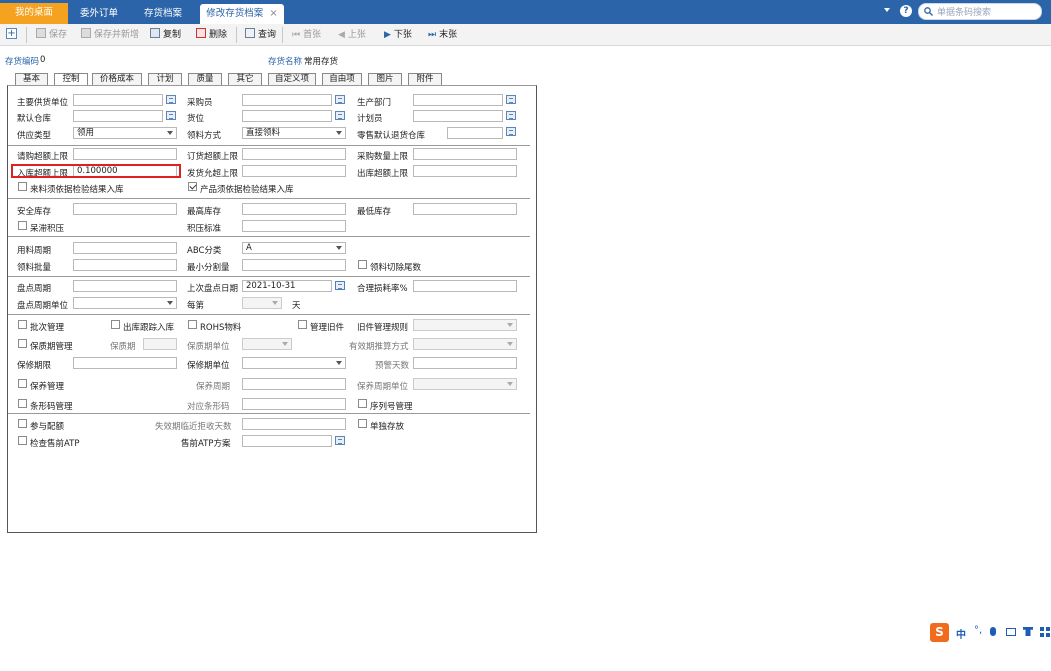 The height and width of the screenshot is (671, 1051). I want to click on atp-plan-ref-icon, so click(340, 440).